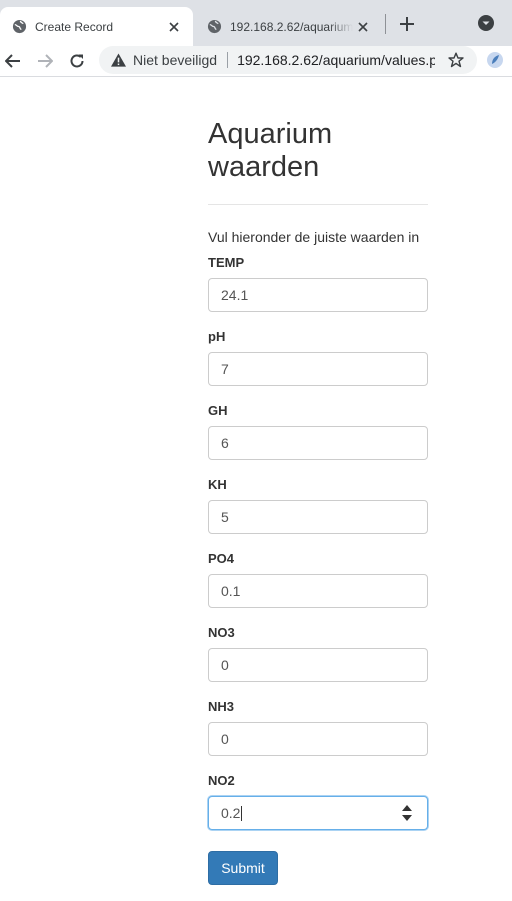  What do you see at coordinates (318, 591) in the screenshot?
I see `po4-input: 0.1` at bounding box center [318, 591].